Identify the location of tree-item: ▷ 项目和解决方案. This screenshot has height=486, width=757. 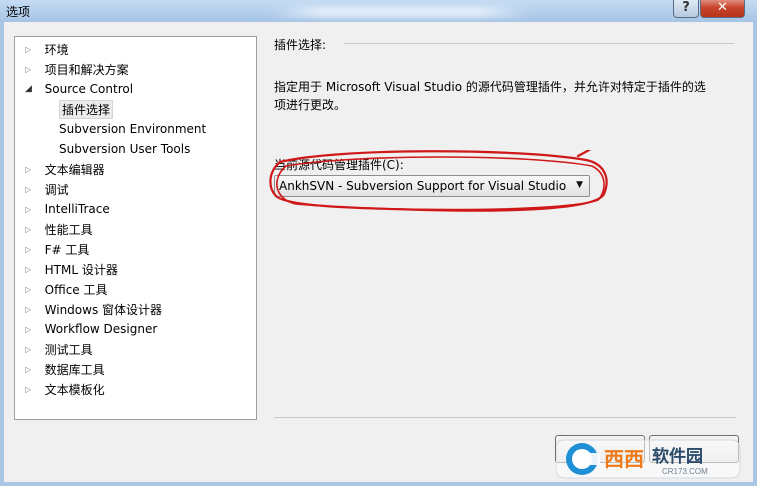
(77, 69).